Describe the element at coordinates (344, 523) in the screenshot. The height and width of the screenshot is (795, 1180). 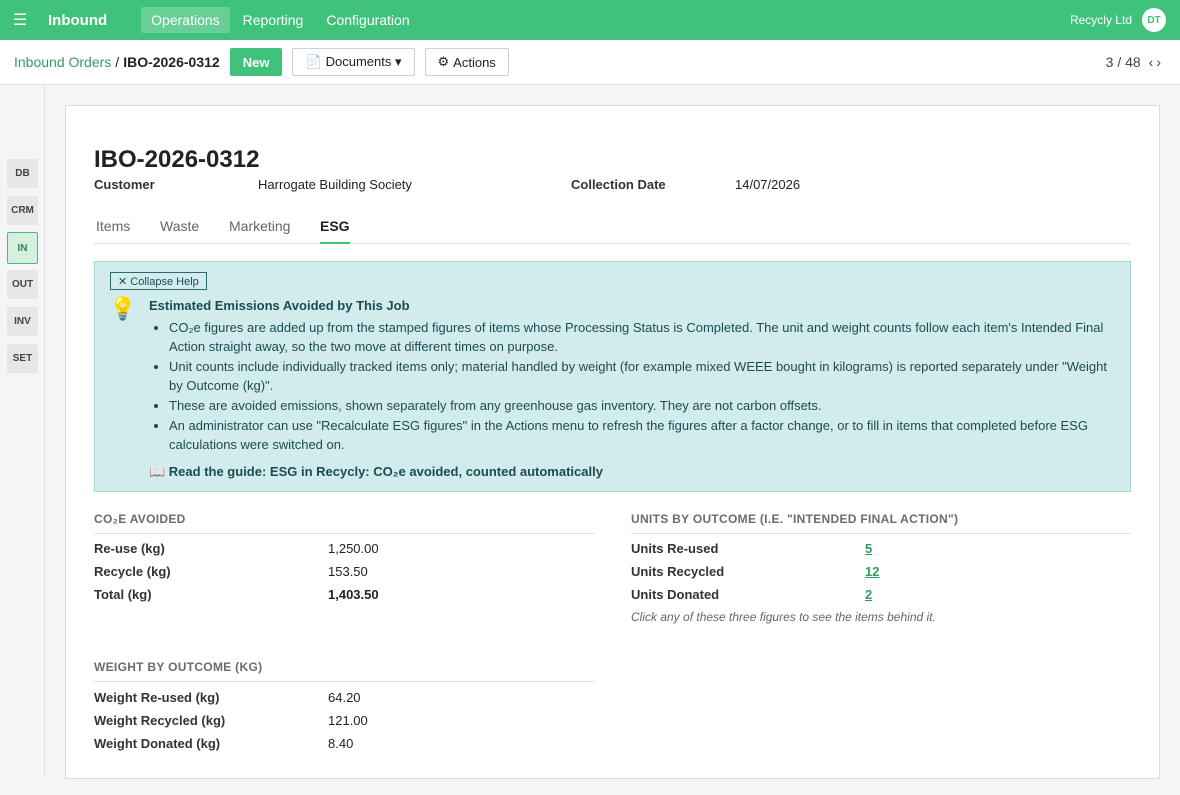
I see `co2-section-heading: CO₂E AVOIDED` at that location.